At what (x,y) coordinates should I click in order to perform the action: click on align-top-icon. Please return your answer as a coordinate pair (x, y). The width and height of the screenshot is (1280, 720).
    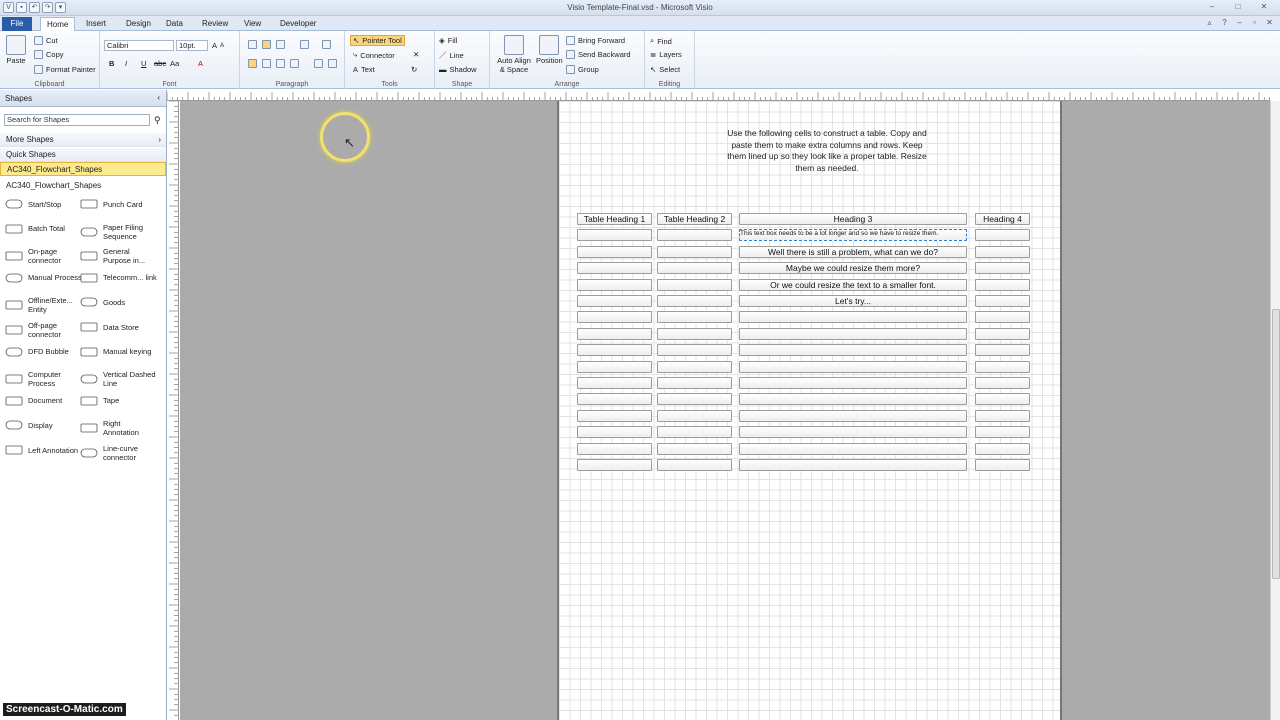
    Looking at the image, I should click on (252, 44).